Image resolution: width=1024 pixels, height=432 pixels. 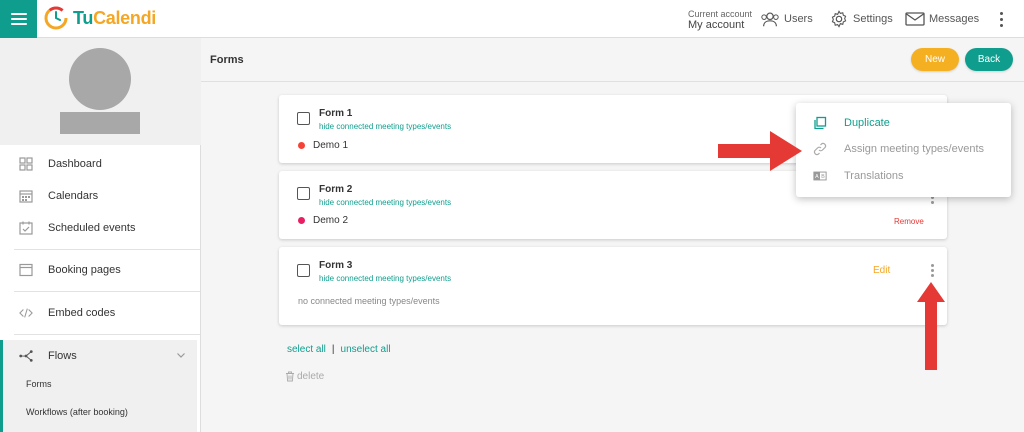 What do you see at coordinates (909, 221) in the screenshot?
I see `remove-type-button: Remove` at bounding box center [909, 221].